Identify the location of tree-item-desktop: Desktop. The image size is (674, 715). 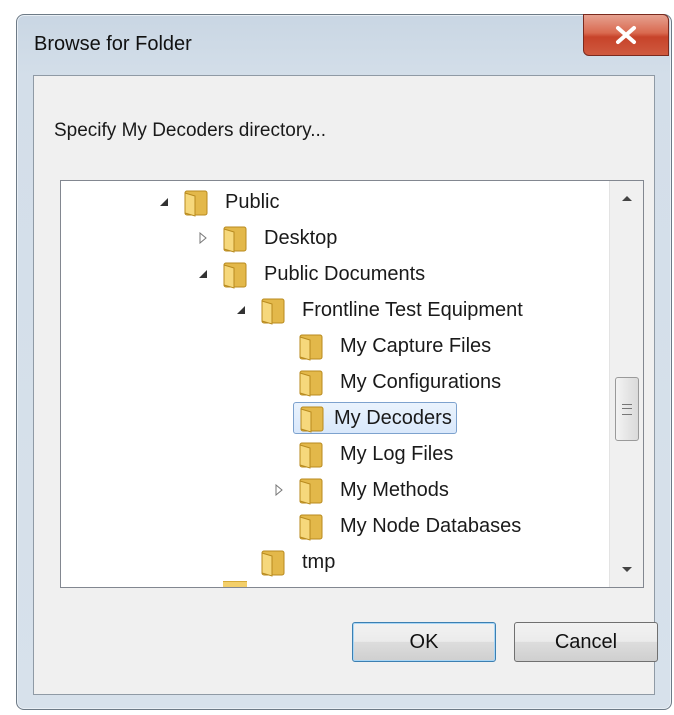
(269, 238).